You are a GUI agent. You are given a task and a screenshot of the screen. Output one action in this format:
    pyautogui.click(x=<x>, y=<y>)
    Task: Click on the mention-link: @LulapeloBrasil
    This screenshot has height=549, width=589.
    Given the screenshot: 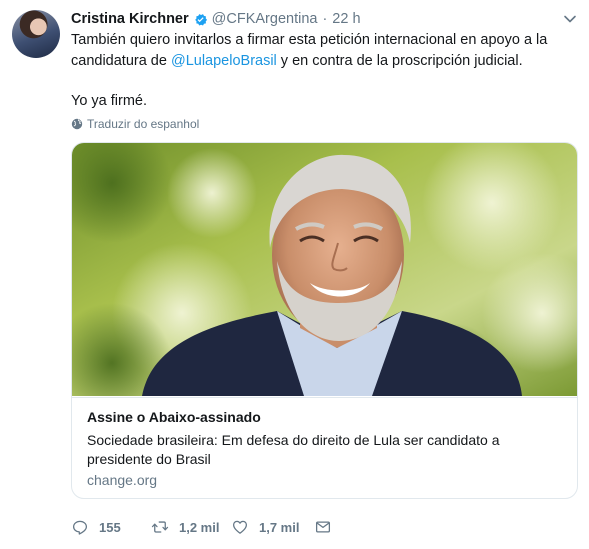 What is the action you would take?
    pyautogui.click(x=224, y=61)
    